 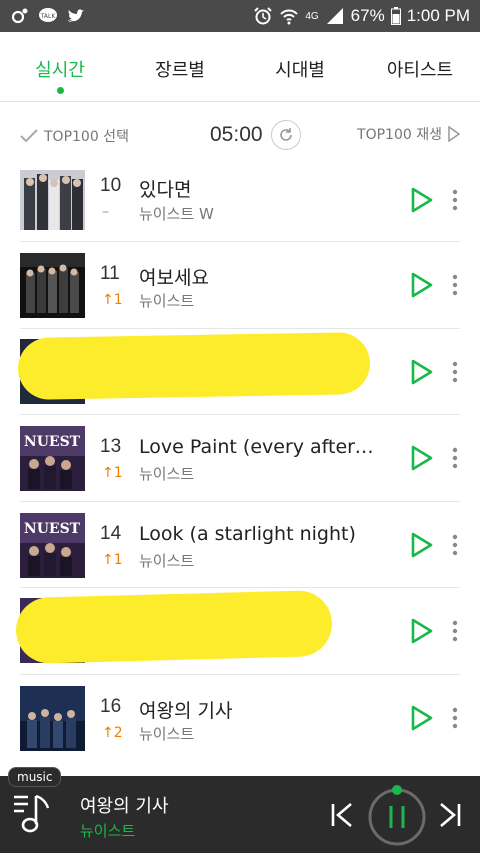 I want to click on tab-label: 장르별, so click(x=180, y=70).